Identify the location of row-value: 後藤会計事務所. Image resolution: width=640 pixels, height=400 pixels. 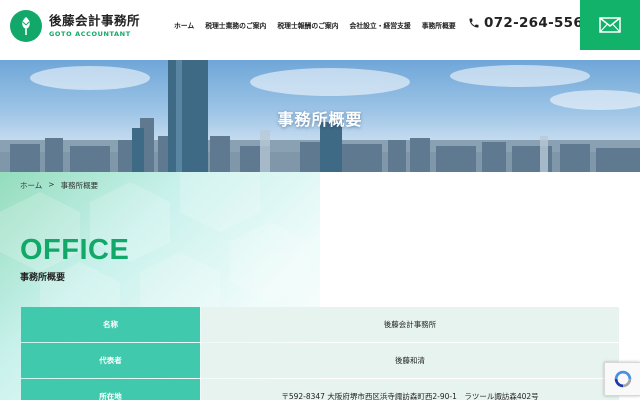
(410, 324).